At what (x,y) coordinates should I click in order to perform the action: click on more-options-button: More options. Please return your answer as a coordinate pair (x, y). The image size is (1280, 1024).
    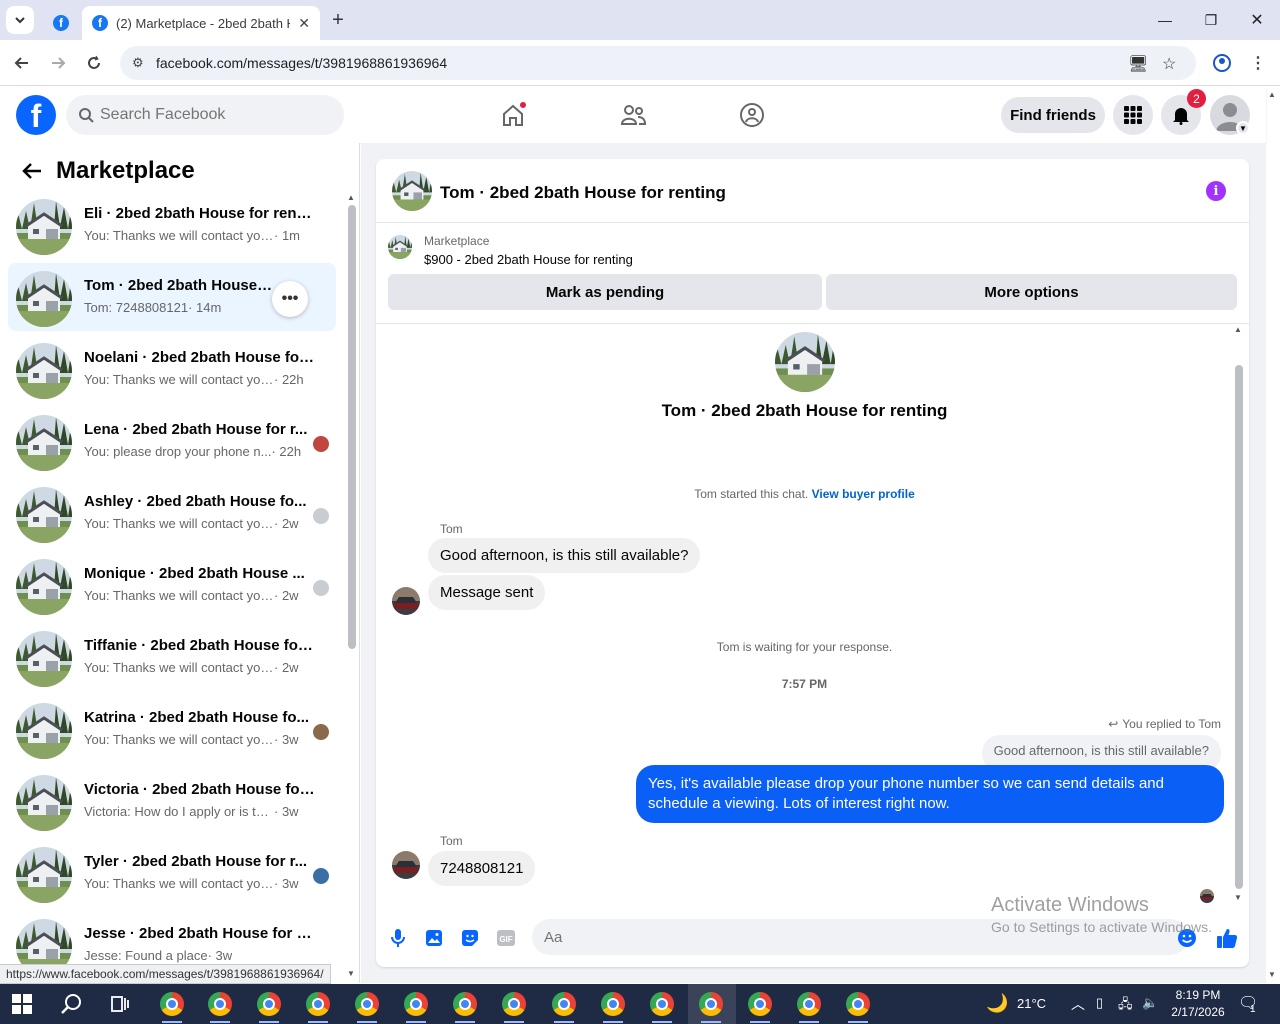
    Looking at the image, I should click on (1031, 292).